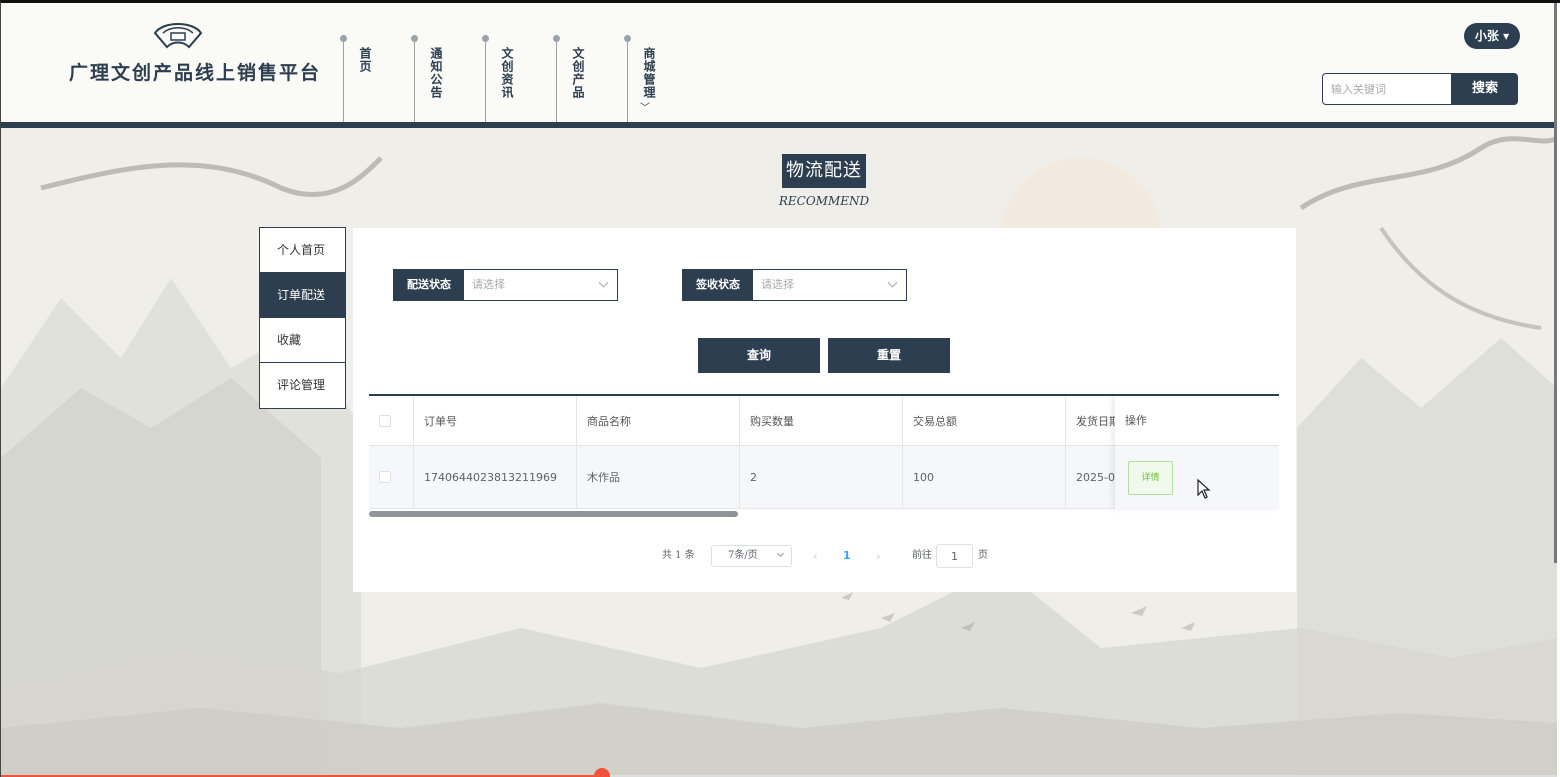  I want to click on current-page-number: 1, so click(847, 556).